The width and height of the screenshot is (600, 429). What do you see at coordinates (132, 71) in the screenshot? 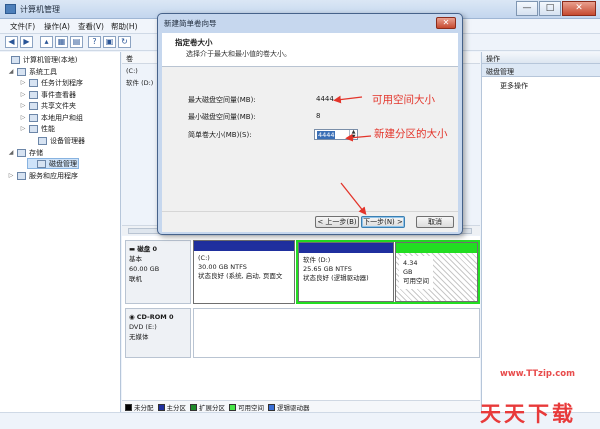
I see `volume-row-c: (C:)` at bounding box center [132, 71].